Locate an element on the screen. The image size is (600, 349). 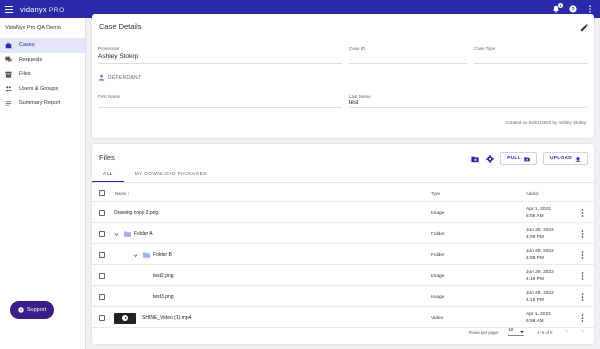
table-row: Folder B Folder Jun 29, 2022 4:09 PM is located at coordinates (343, 255).